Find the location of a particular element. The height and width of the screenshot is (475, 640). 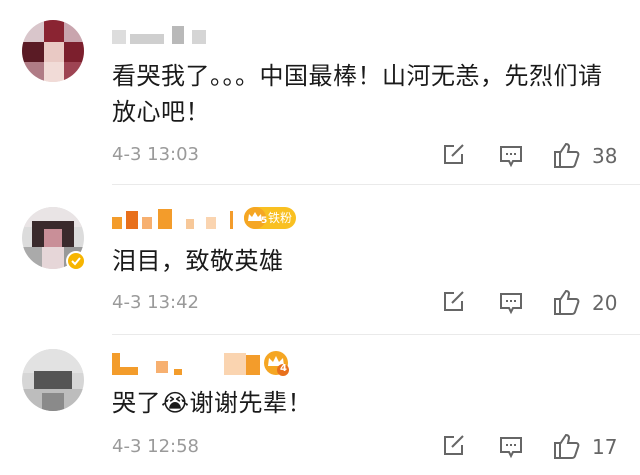

badge-level: 5 is located at coordinates (264, 221).